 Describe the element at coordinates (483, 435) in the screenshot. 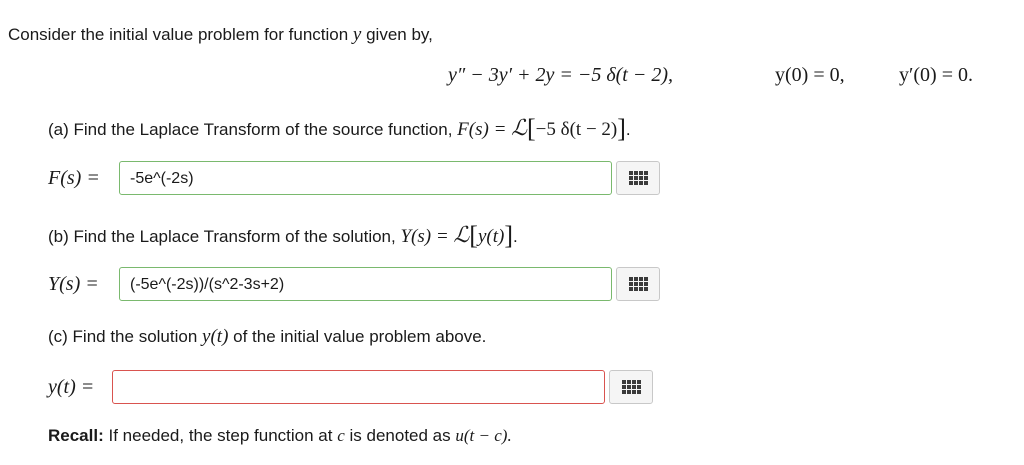

I see `recall-expr: u(t − c).` at that location.